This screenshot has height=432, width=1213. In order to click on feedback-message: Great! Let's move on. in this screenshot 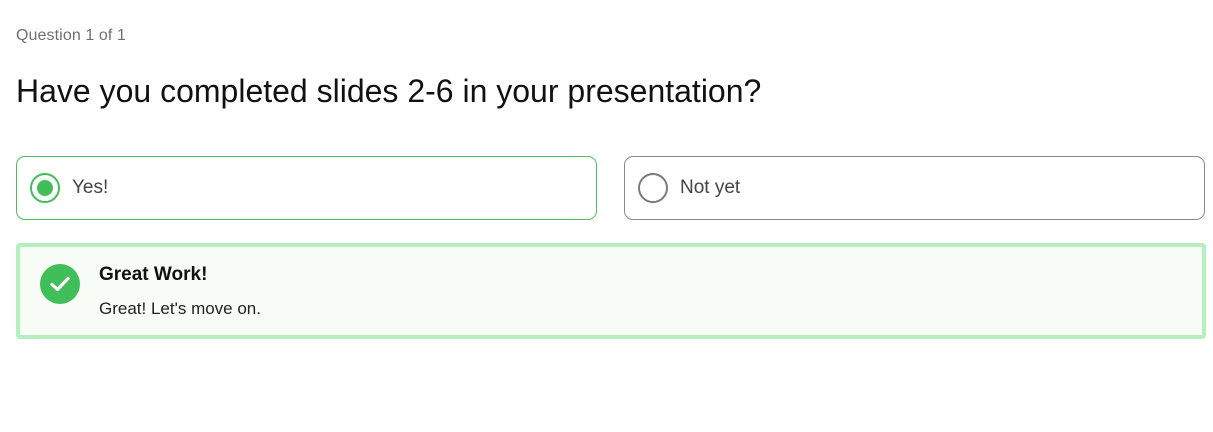, I will do `click(180, 308)`.